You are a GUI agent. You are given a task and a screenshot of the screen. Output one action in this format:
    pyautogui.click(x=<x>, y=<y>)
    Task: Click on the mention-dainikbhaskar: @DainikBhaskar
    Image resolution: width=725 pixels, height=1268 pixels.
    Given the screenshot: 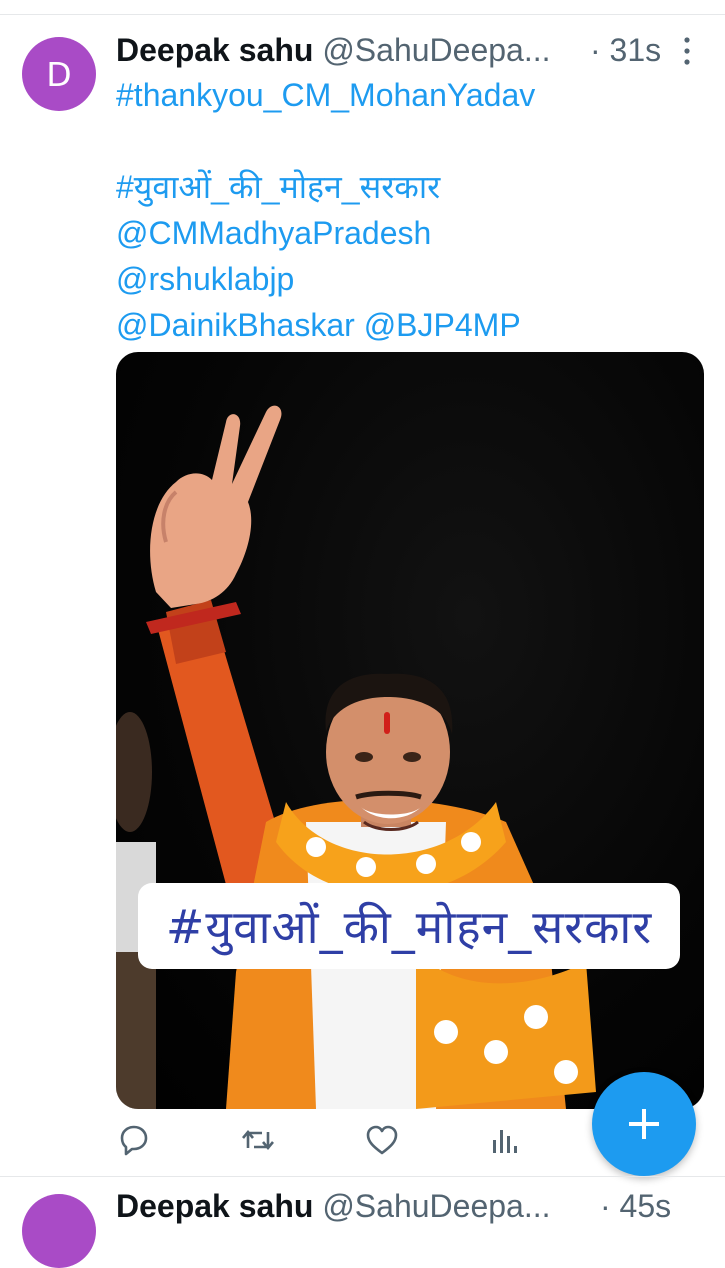 What is the action you would take?
    pyautogui.click(x=235, y=325)
    